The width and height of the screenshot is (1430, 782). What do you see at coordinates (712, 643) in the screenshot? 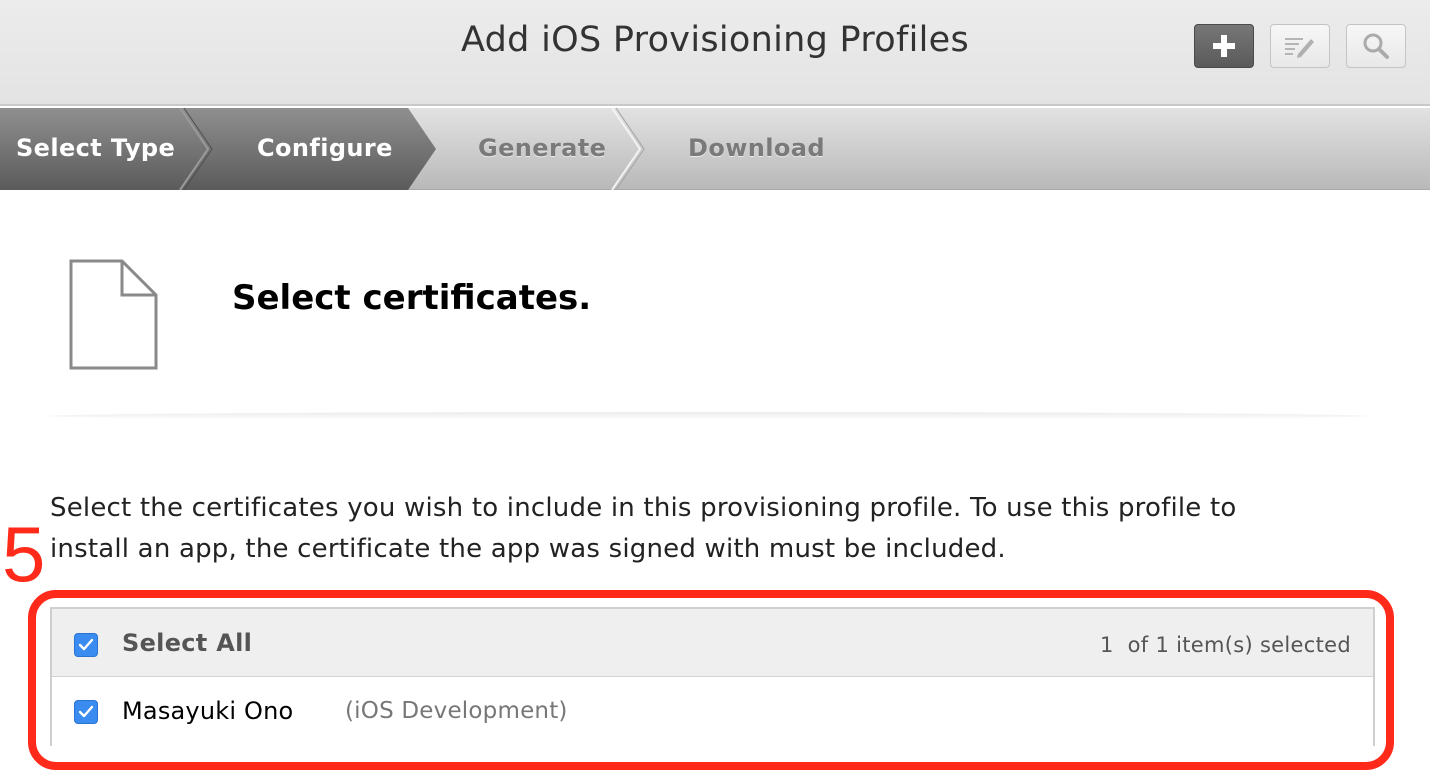
I see `certificate-list-header: Select All 1 of 1 item(s) selected` at bounding box center [712, 643].